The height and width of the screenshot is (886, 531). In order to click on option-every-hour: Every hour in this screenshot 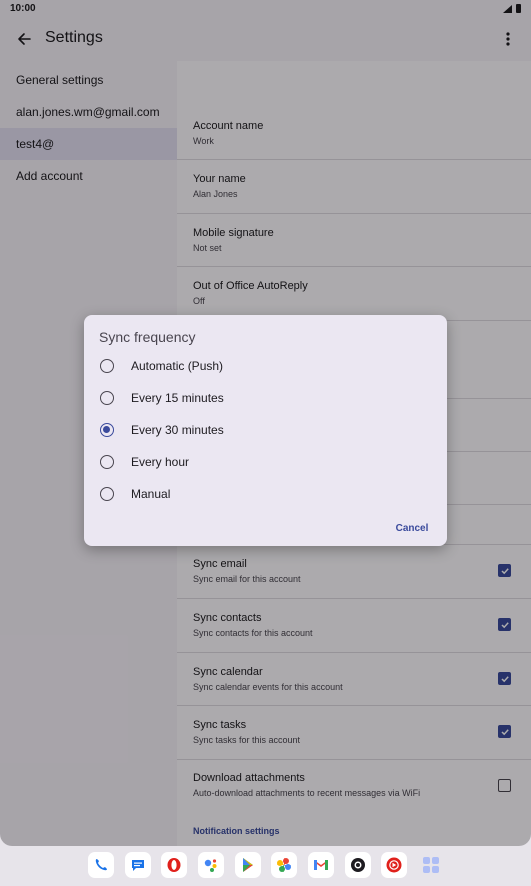, I will do `click(265, 462)`.